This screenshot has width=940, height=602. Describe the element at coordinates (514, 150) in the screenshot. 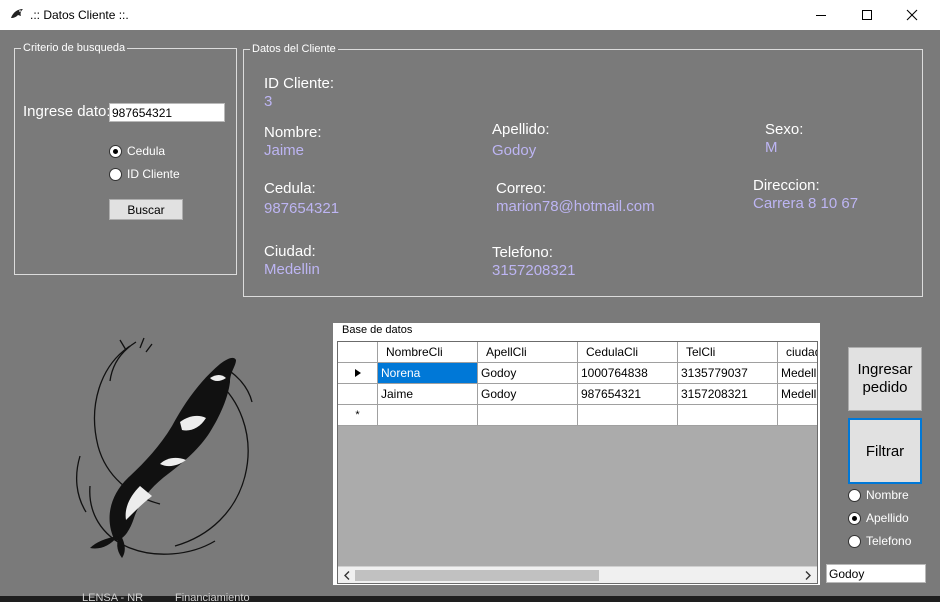

I see `apellido-value: Godoy` at that location.